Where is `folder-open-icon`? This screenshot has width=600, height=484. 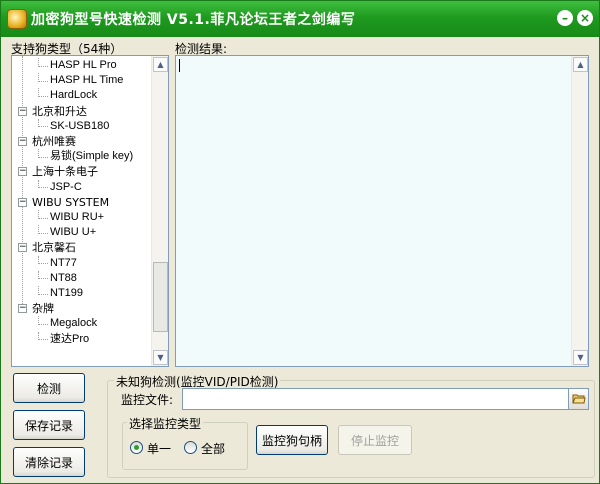 folder-open-icon is located at coordinates (578, 399).